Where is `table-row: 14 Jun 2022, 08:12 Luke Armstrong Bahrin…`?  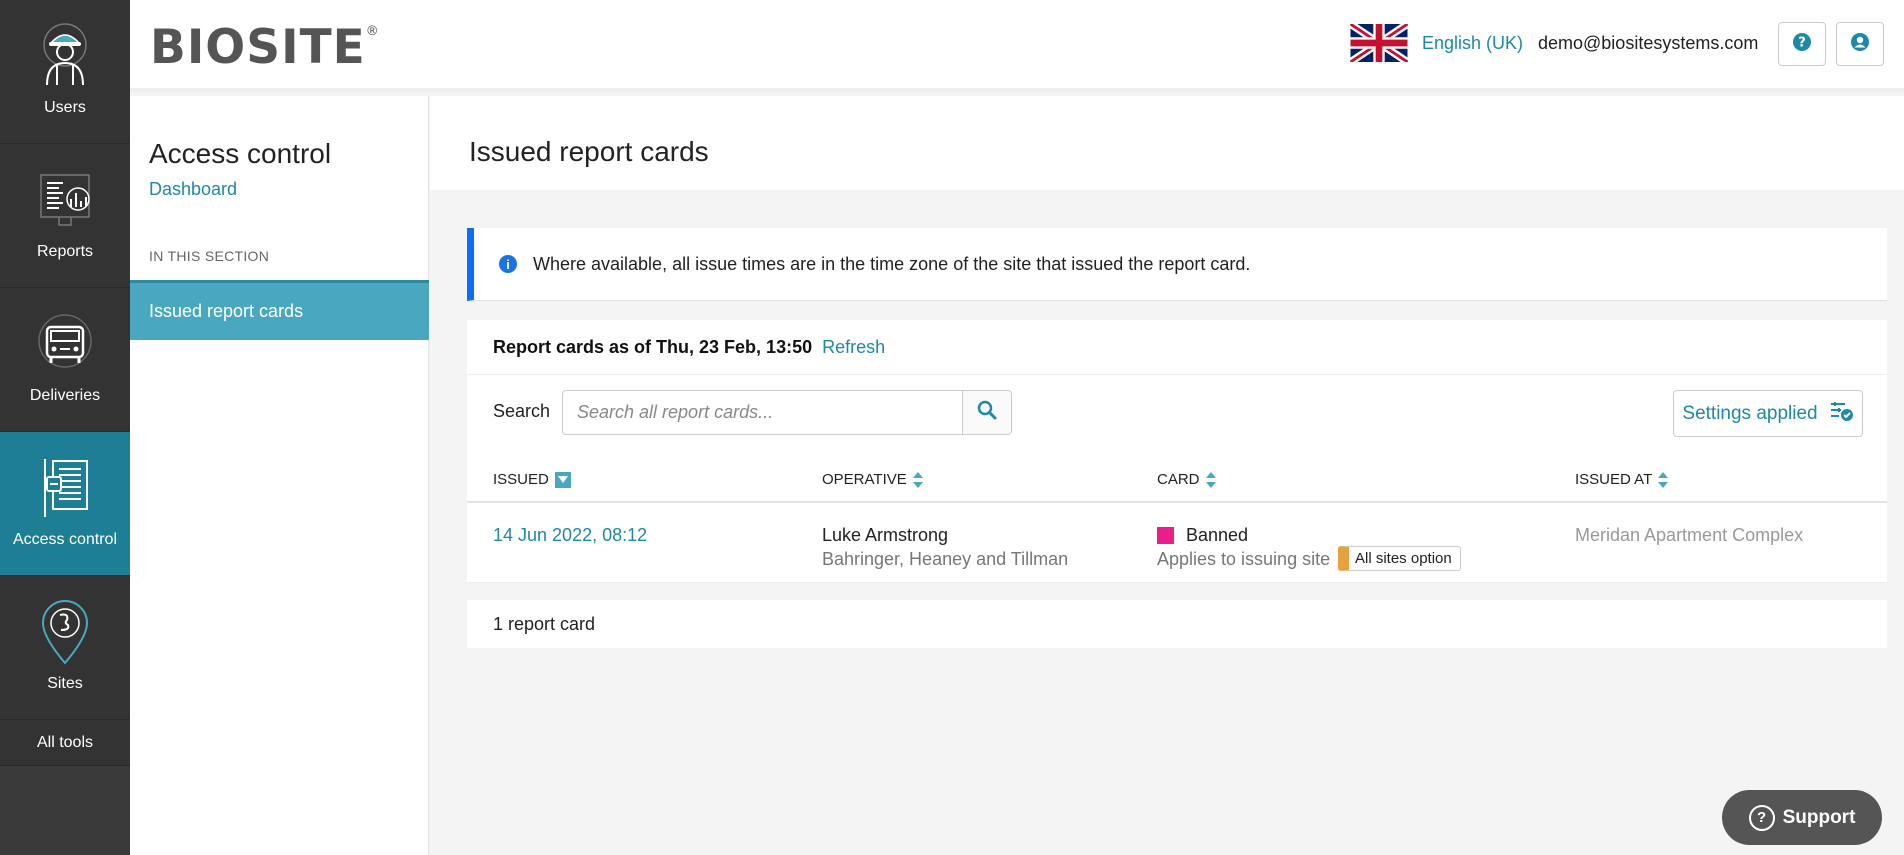 table-row: 14 Jun 2022, 08:12 Luke Armstrong Bahrin… is located at coordinates (1177, 543).